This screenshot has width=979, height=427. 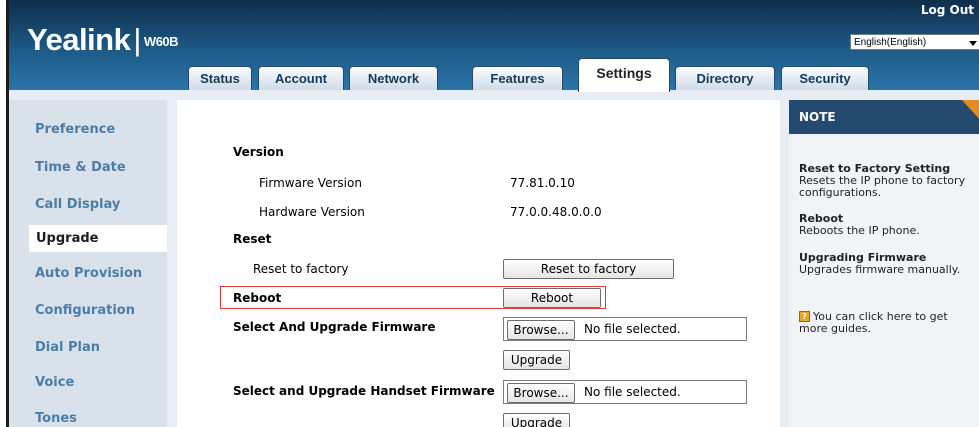 I want to click on tab-network: Network, so click(x=393, y=78).